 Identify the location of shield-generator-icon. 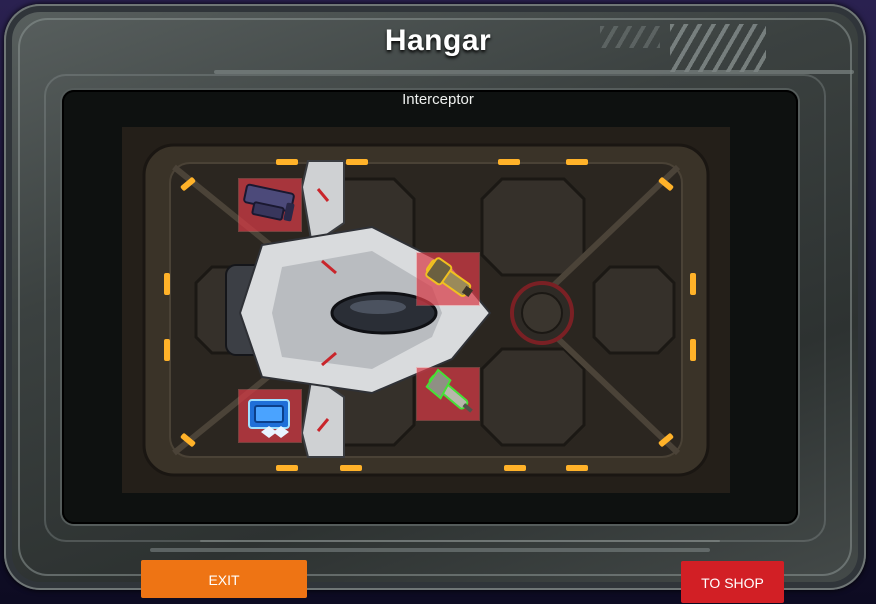
(269, 418).